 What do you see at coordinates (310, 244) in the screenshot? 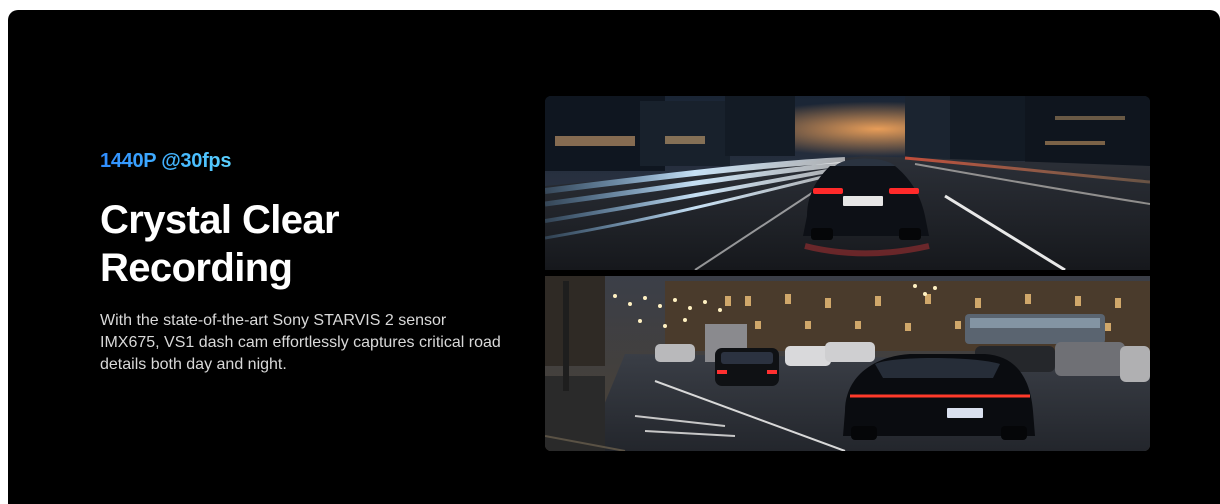
I see `feature-headline: Crystal Clear Recording` at bounding box center [310, 244].